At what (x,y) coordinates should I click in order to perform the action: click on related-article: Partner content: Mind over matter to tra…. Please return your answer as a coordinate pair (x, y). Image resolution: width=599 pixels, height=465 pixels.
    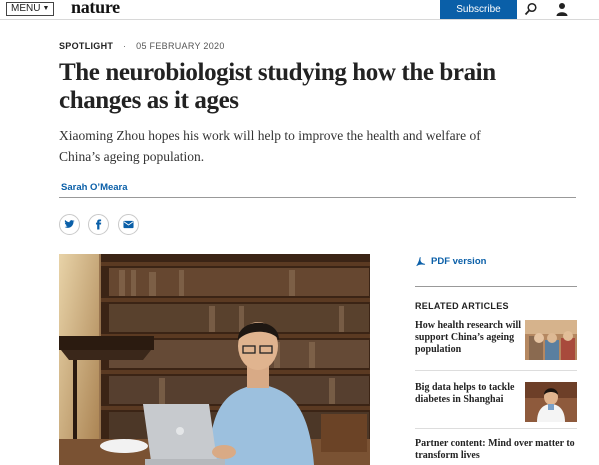
    Looking at the image, I should click on (496, 451).